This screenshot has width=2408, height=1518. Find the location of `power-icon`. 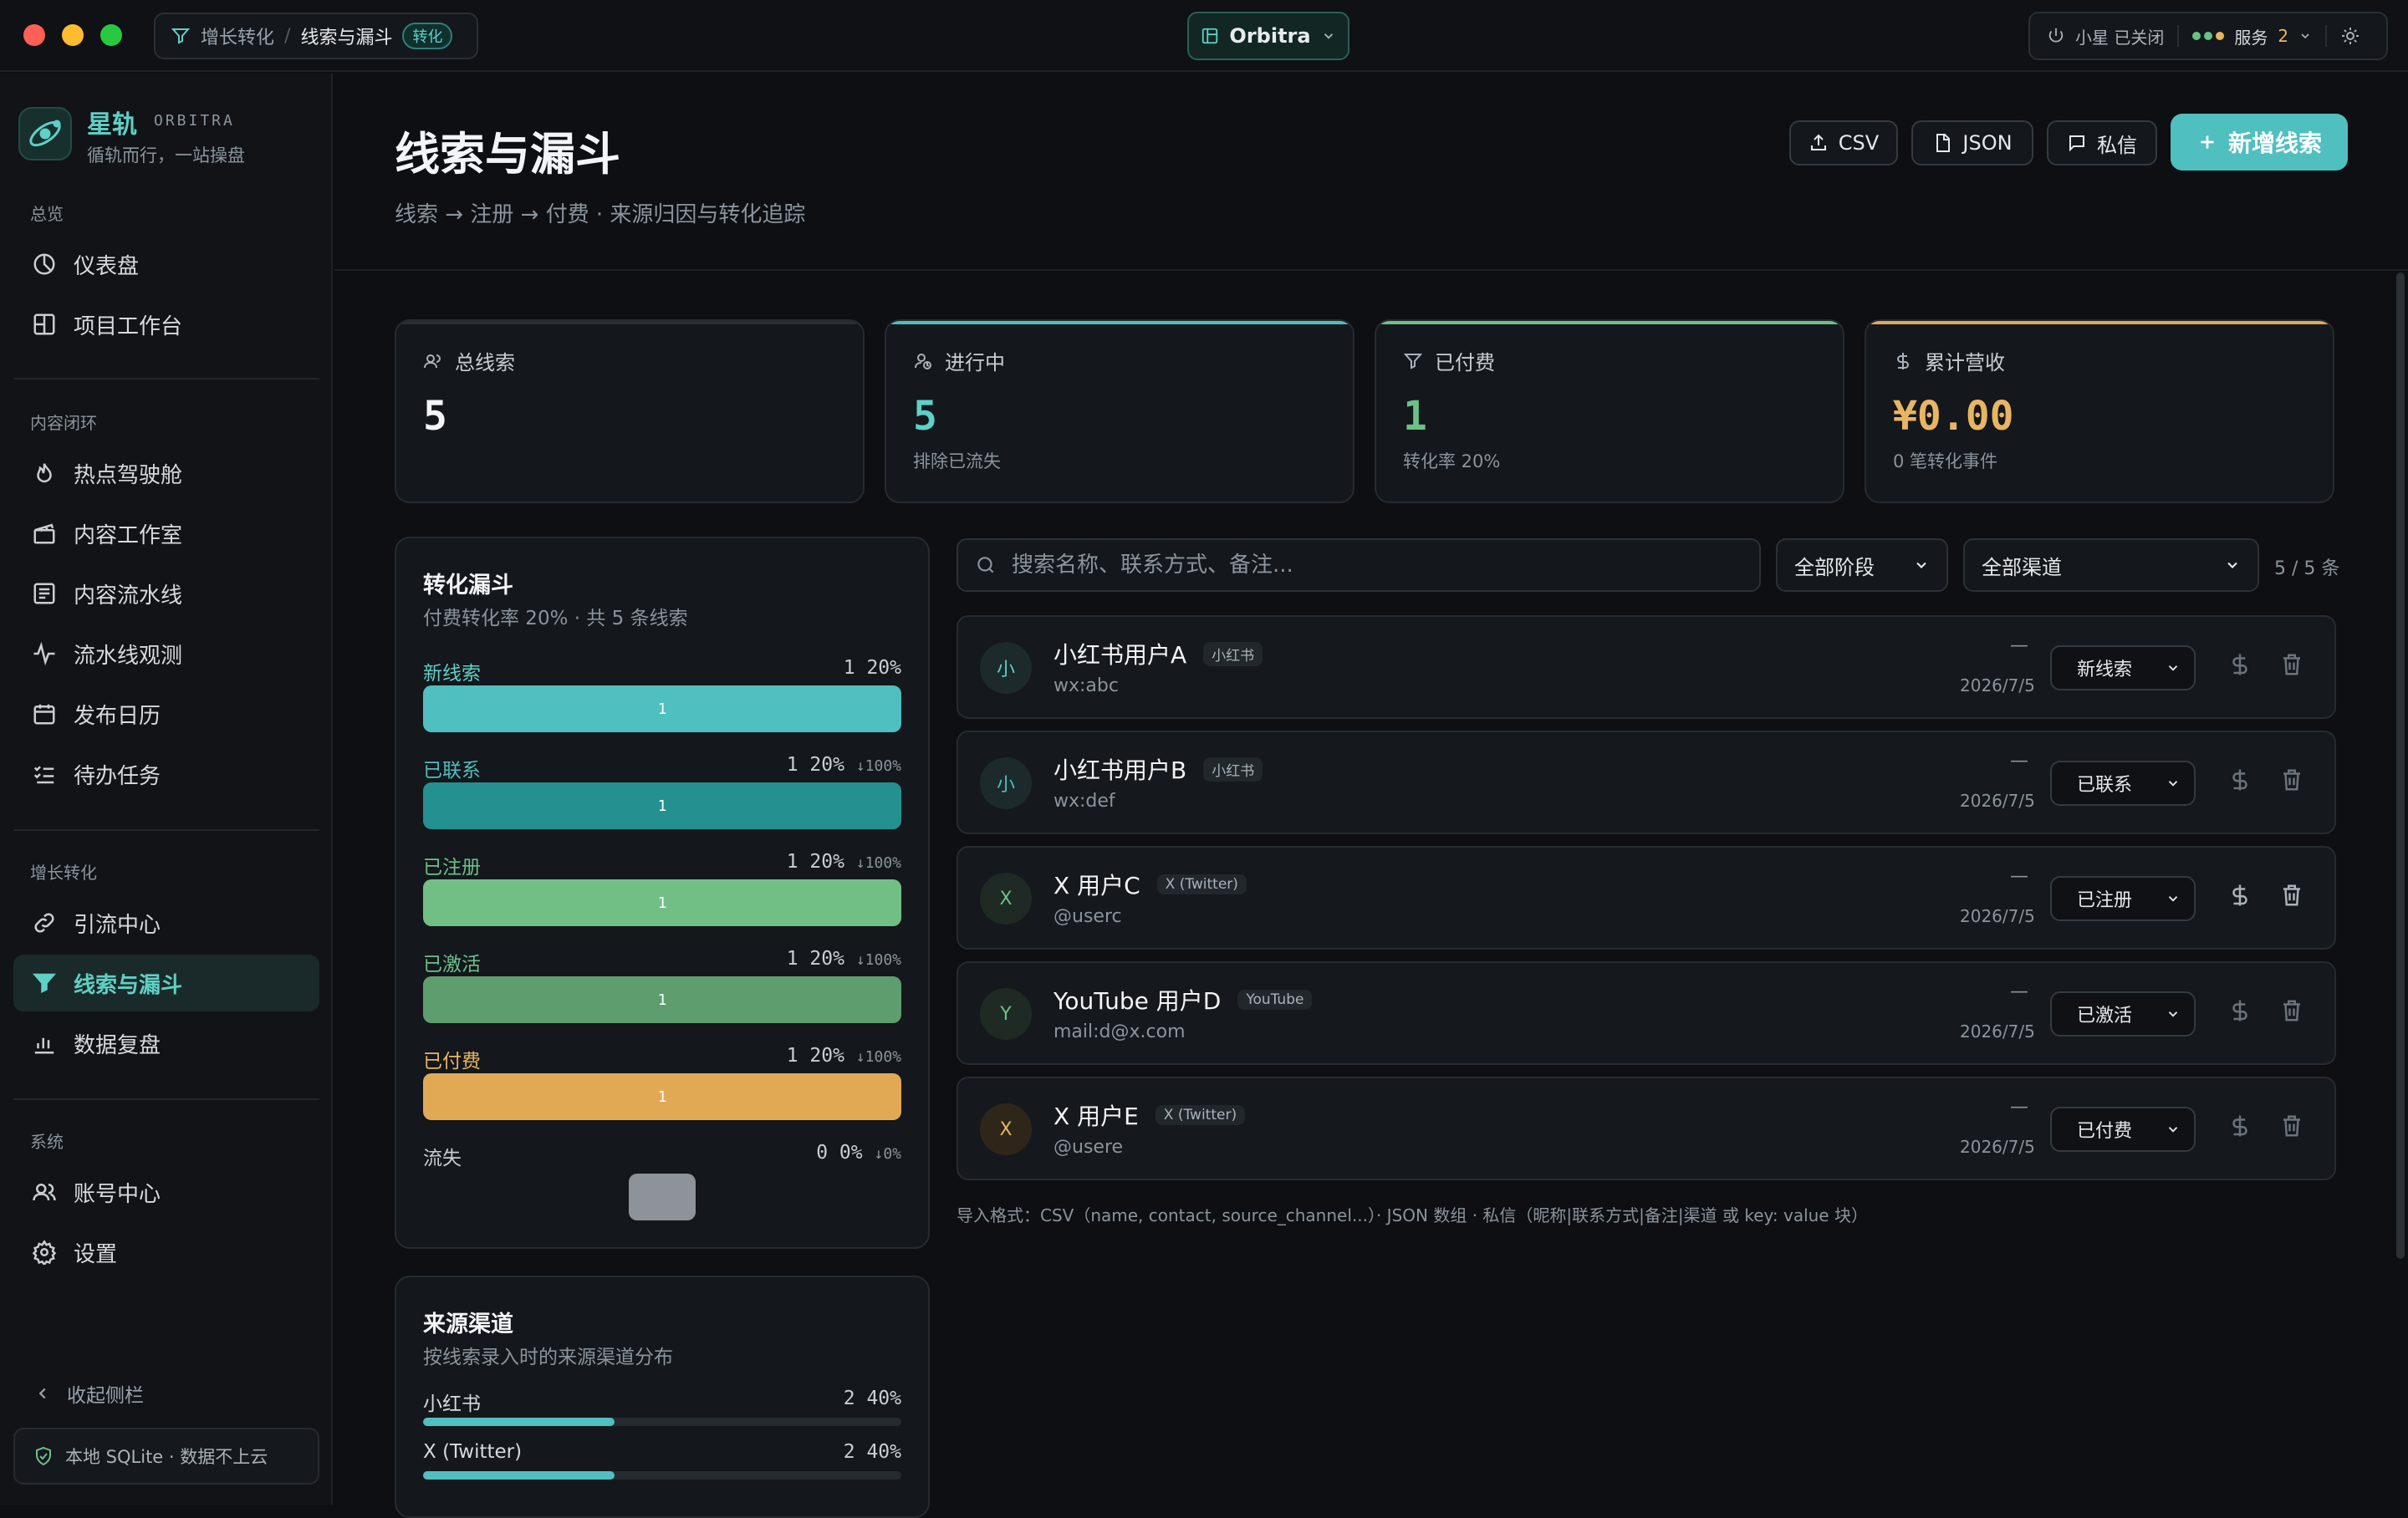

power-icon is located at coordinates (2056, 36).